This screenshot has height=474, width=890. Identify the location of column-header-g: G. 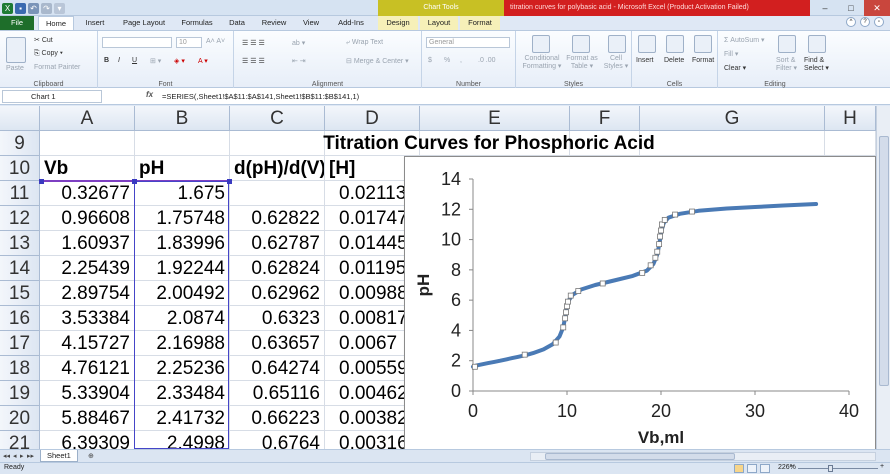
(732, 118).